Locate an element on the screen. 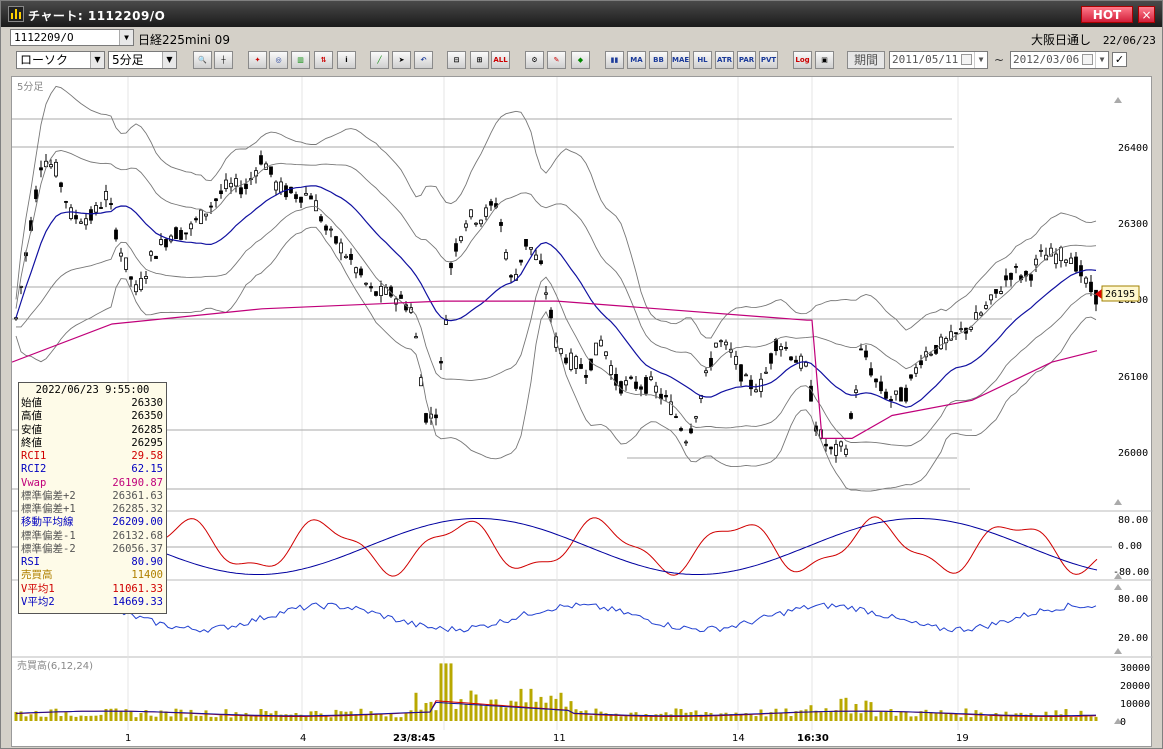  rsi-axis-label: 20.00 is located at coordinates (1133, 638).